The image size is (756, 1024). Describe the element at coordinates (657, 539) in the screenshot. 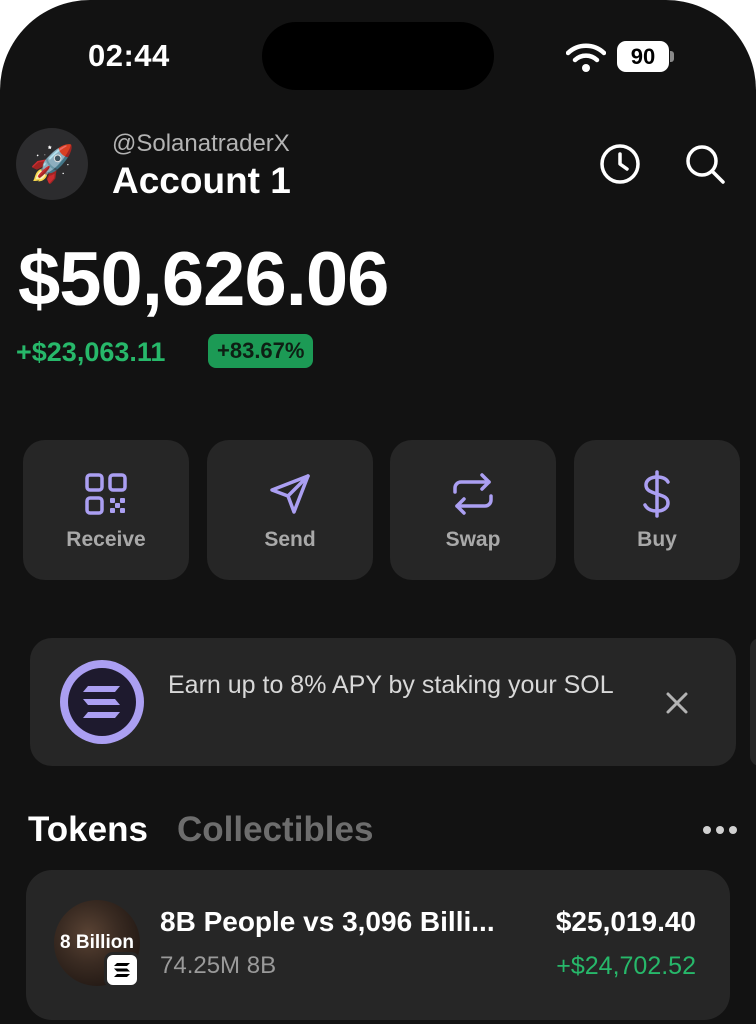

I see `buy-label: Buy` at that location.